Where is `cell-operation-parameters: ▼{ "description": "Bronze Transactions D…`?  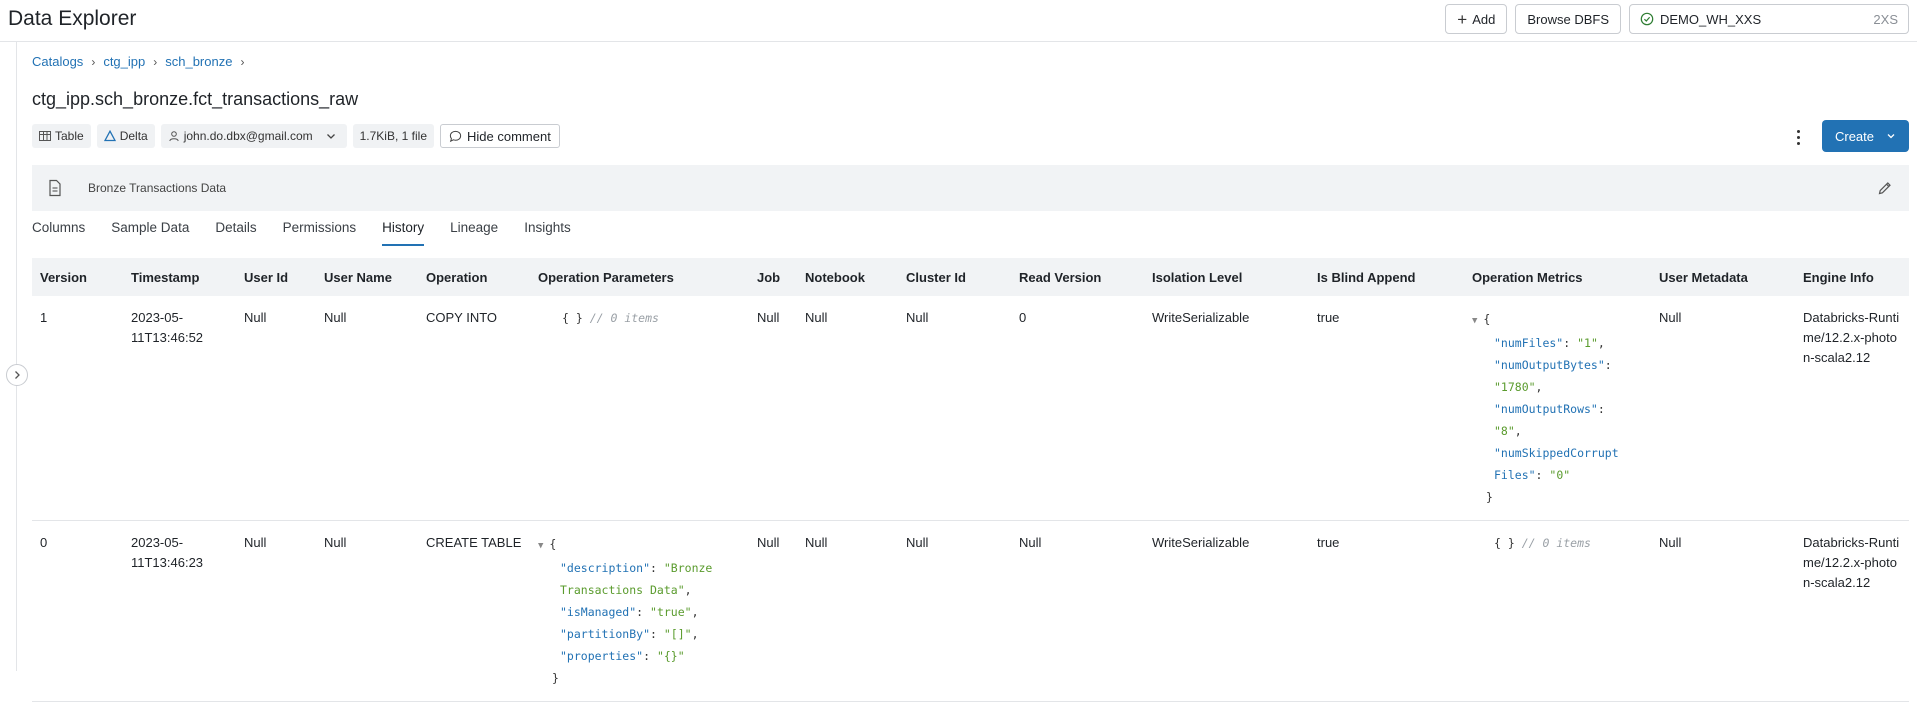
cell-operation-parameters: ▼{ "description": "Bronze Transactions D… is located at coordinates (639, 611).